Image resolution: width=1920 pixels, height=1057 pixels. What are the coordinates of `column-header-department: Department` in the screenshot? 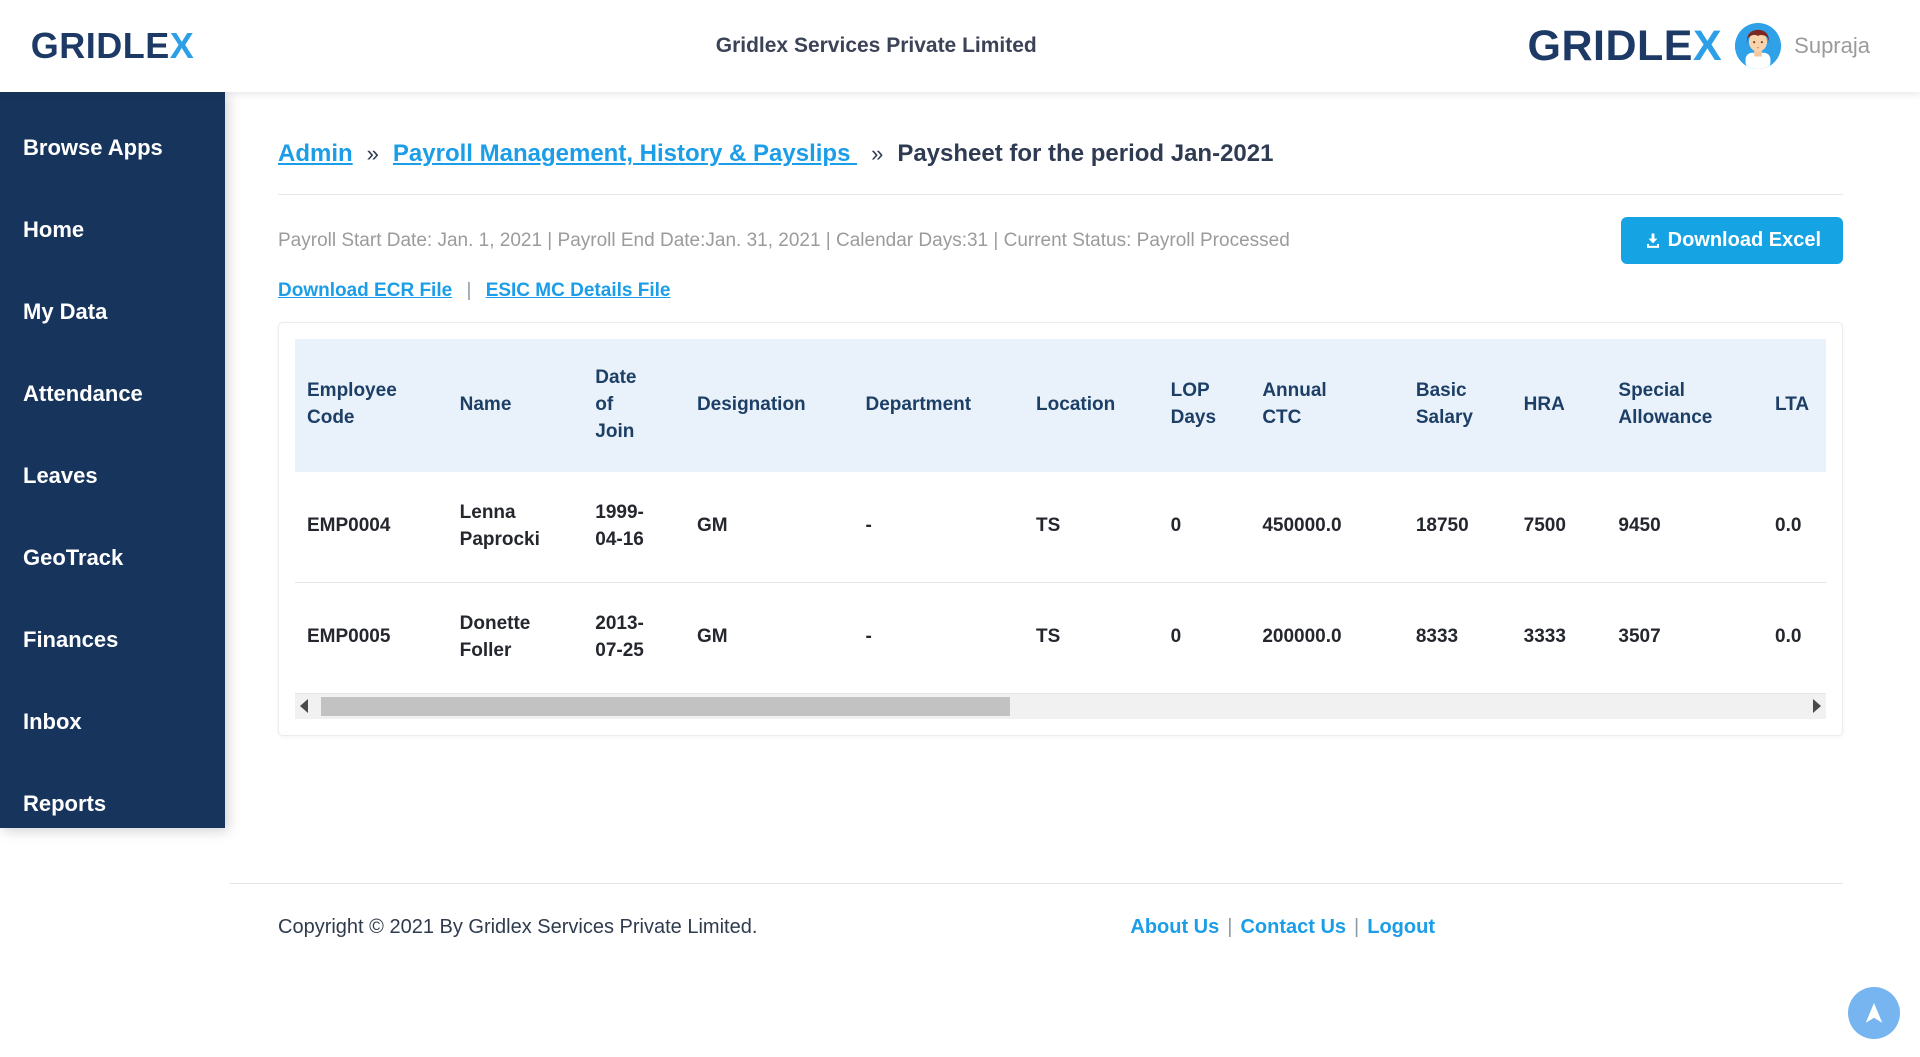 It's located at (939, 405).